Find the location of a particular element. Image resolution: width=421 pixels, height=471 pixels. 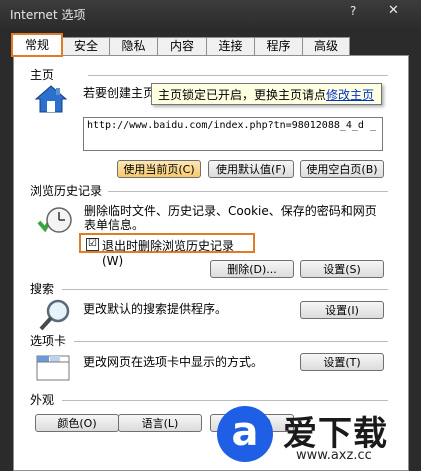

help-button: ? is located at coordinates (353, 11).